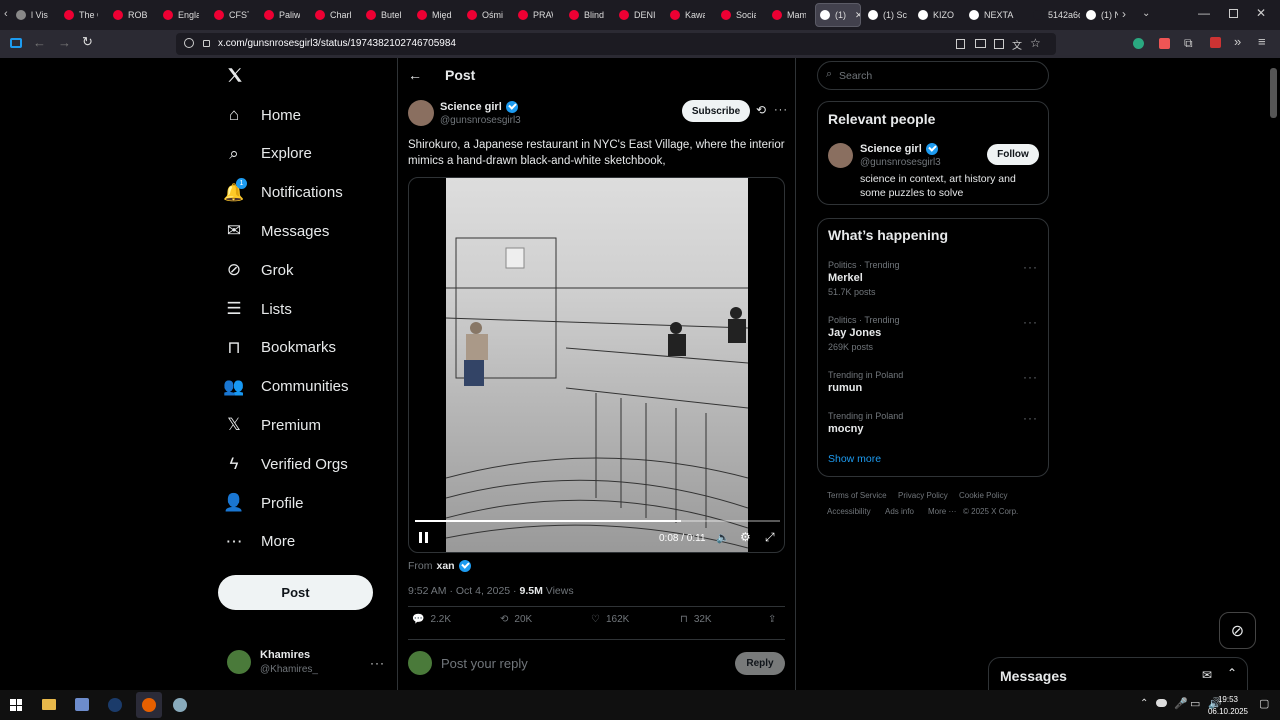 The image size is (1280, 720). I want to click on browser-tab: Paliw, so click(280, 15).